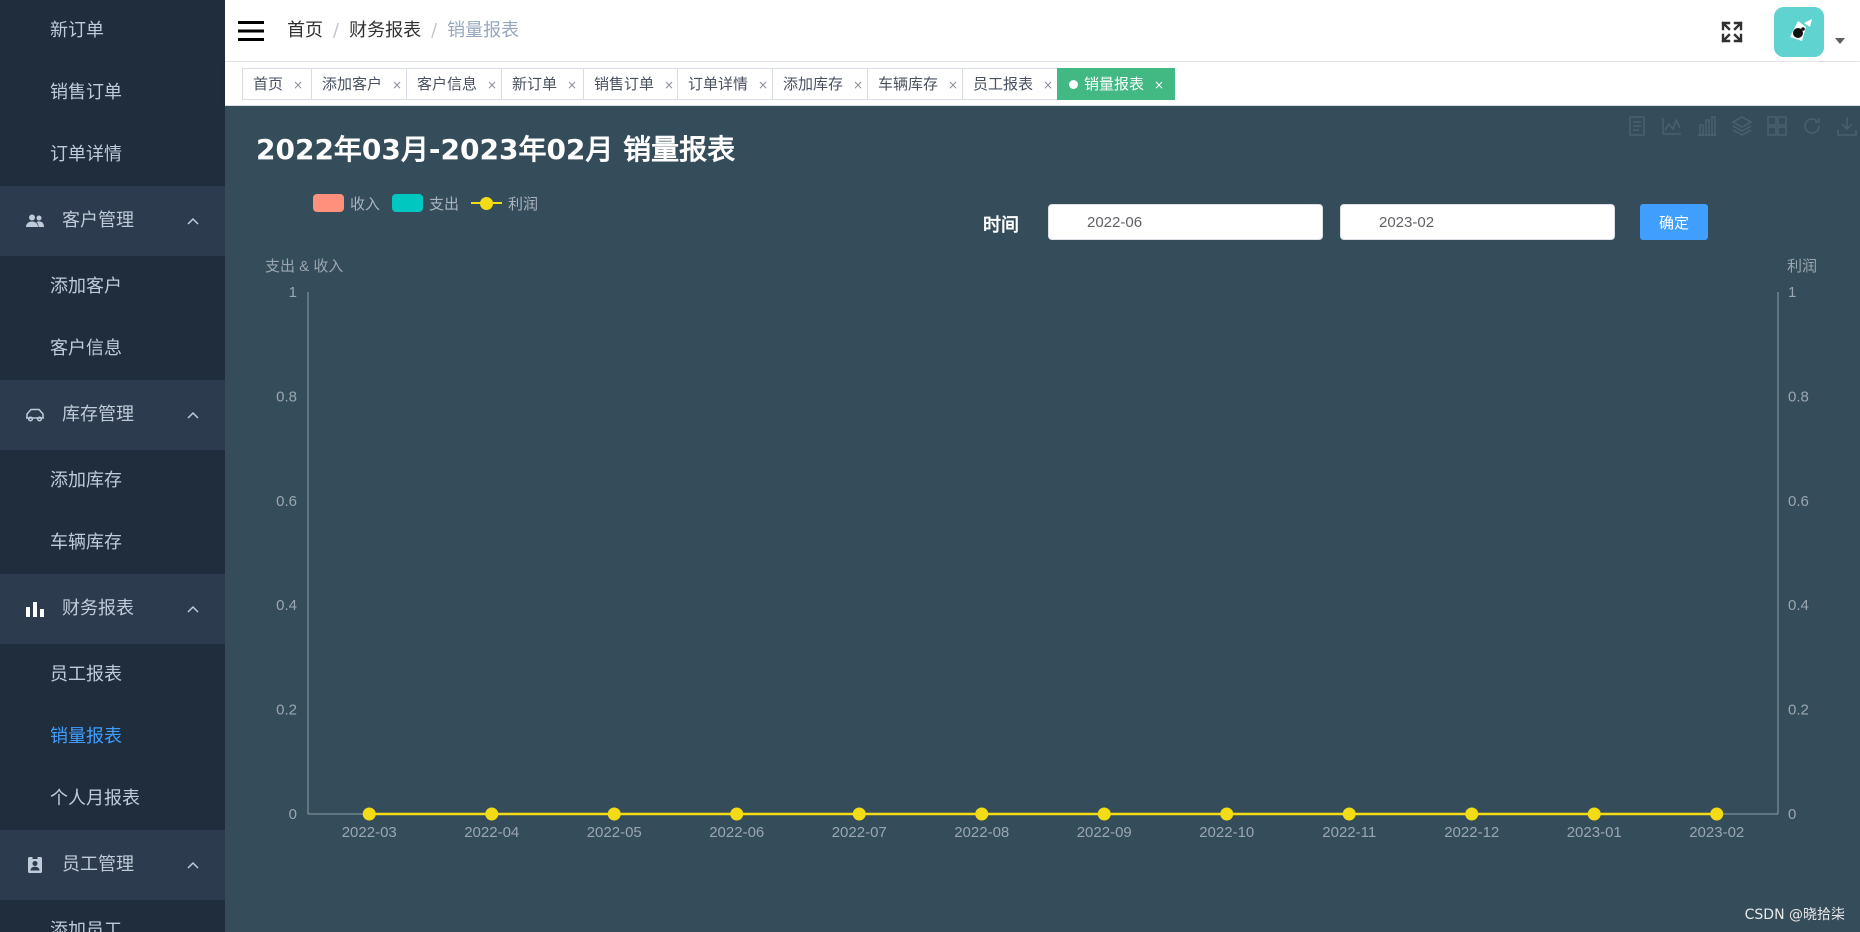 The image size is (1860, 932). I want to click on y-tick-right: 1, so click(1792, 292).